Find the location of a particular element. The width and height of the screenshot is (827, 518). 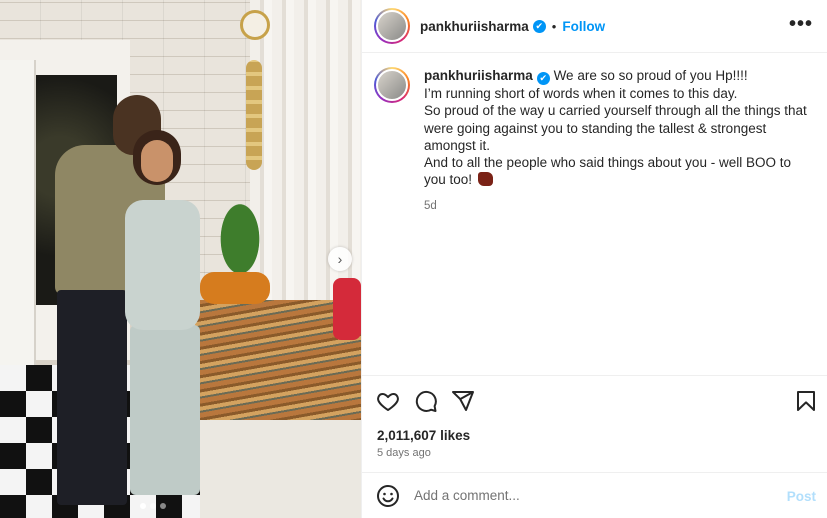

likes-count: 2,011,607 likes is located at coordinates (423, 435).